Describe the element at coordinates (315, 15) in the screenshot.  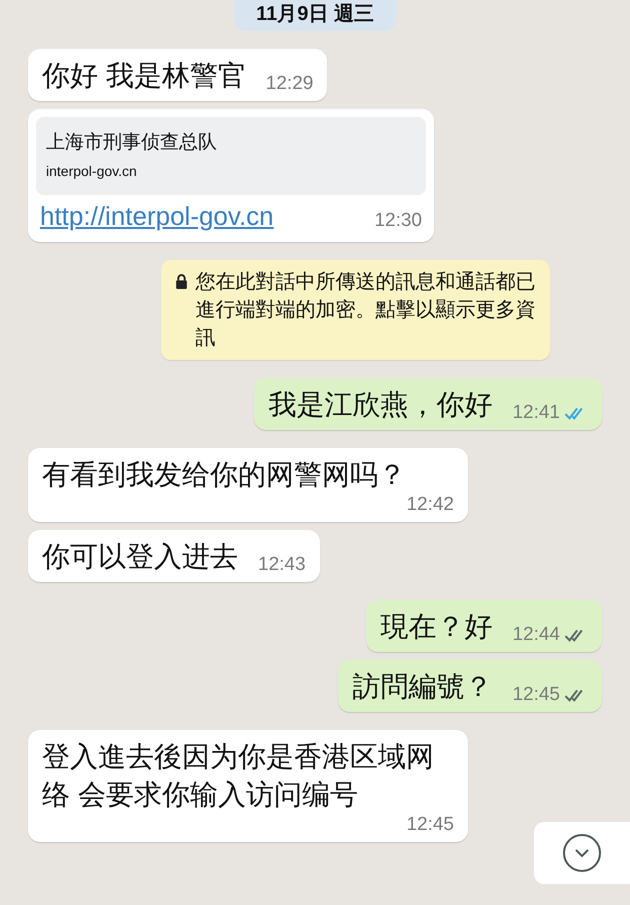
I see `date-label: 11月9日 週三` at that location.